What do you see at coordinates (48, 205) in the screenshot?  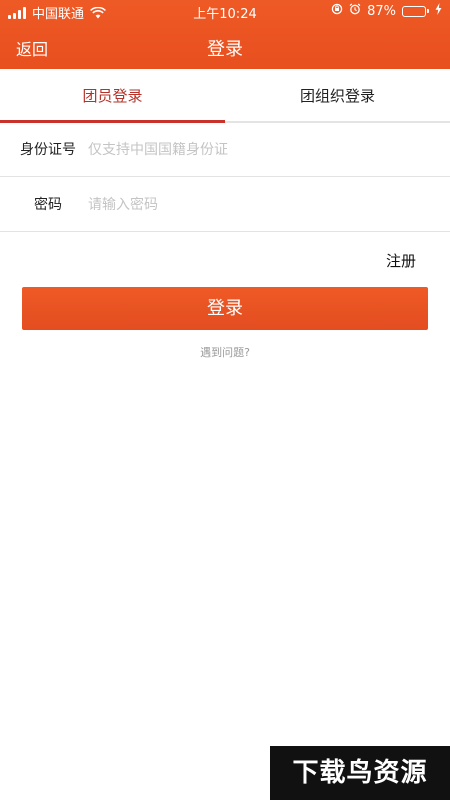 I see `password-label: 密码` at bounding box center [48, 205].